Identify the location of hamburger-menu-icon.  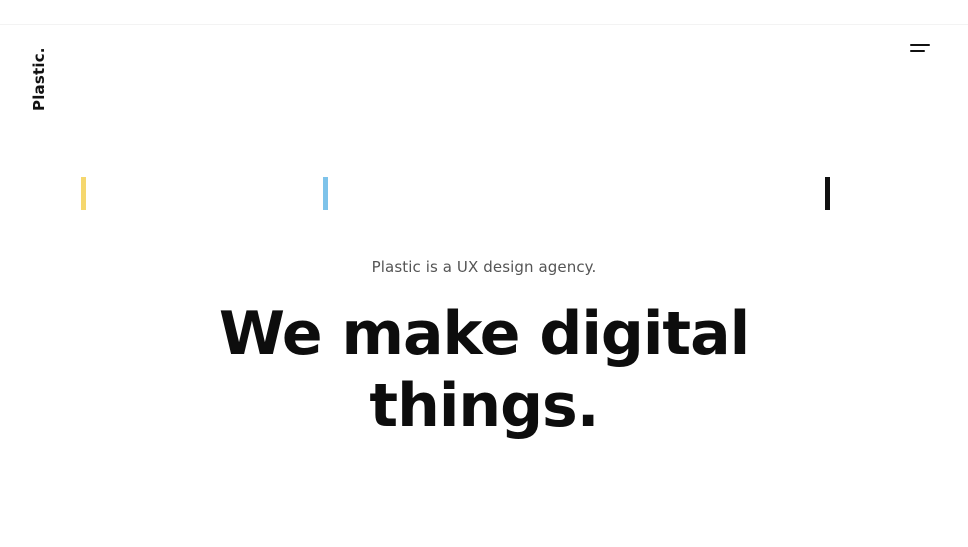
(920, 49).